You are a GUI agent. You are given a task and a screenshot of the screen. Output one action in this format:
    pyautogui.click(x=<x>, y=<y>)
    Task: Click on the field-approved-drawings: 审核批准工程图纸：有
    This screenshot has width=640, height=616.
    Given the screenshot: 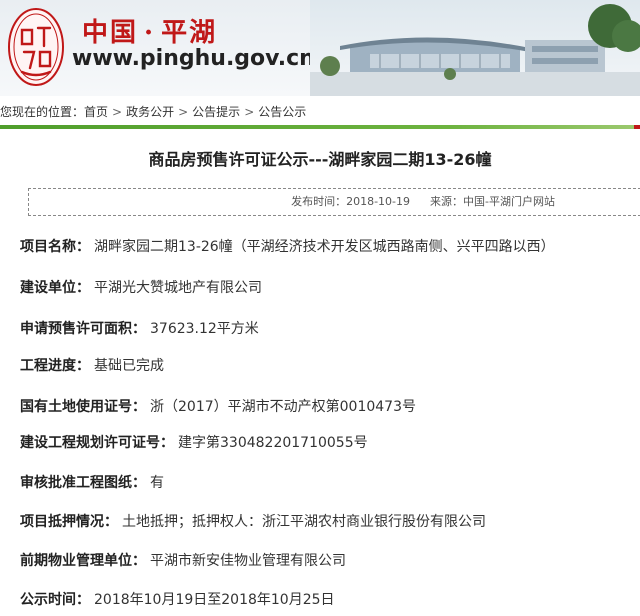 What is the action you would take?
    pyautogui.click(x=92, y=482)
    